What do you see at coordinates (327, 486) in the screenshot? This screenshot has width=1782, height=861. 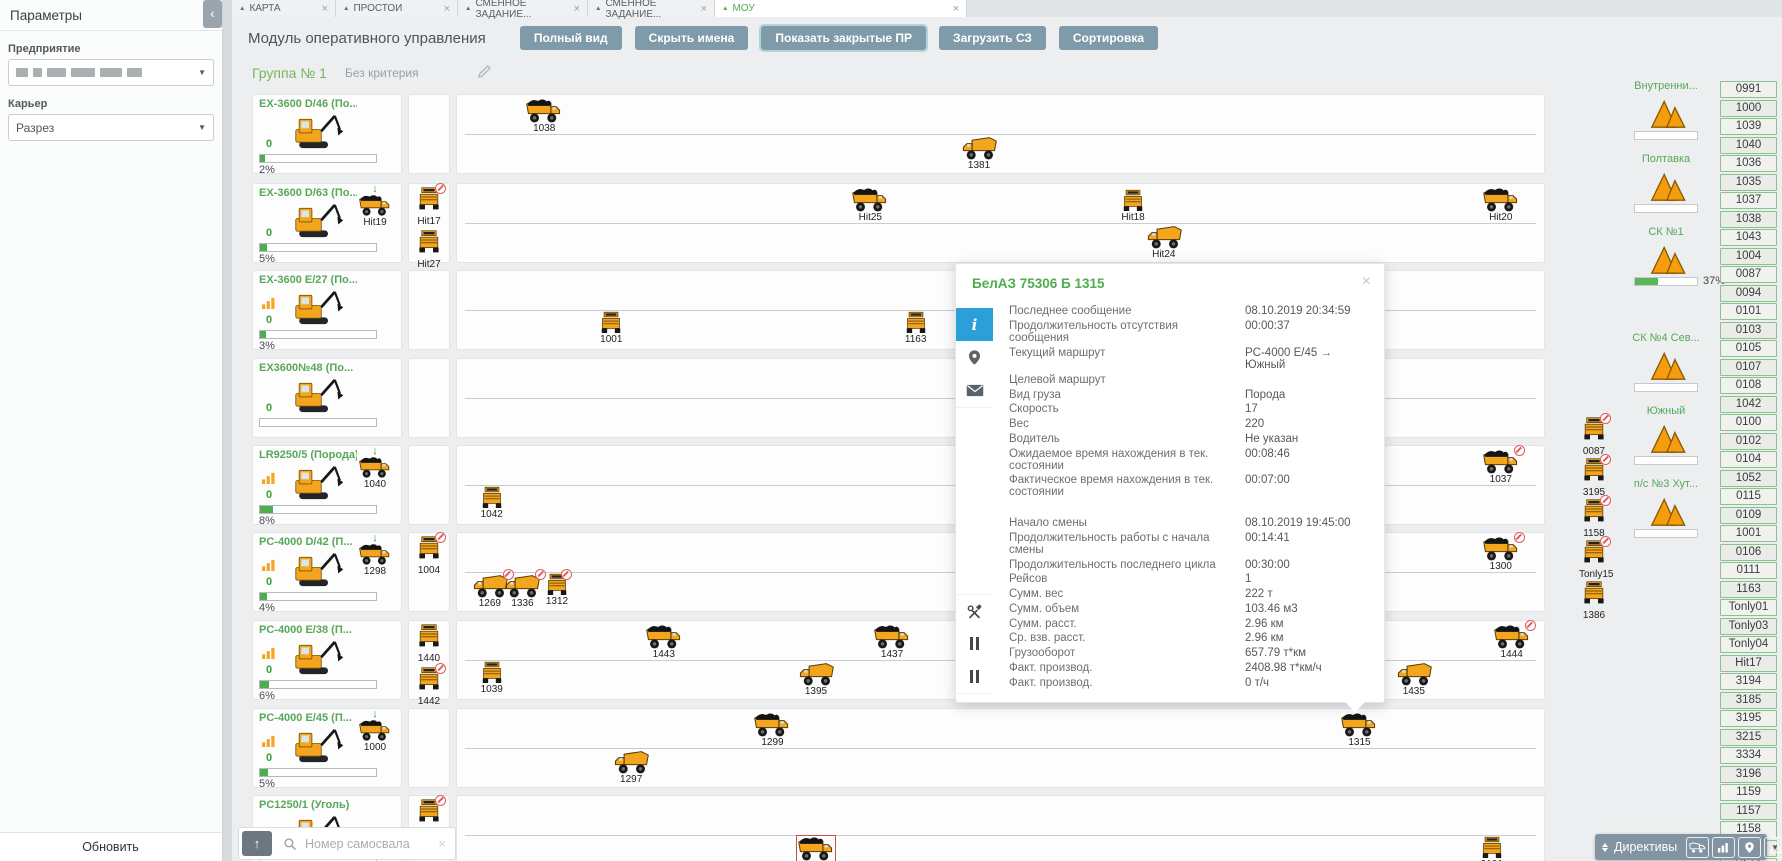 I see `shovel-card: LR9250/5 (Порода) 0 8% ↓ 1040` at bounding box center [327, 486].